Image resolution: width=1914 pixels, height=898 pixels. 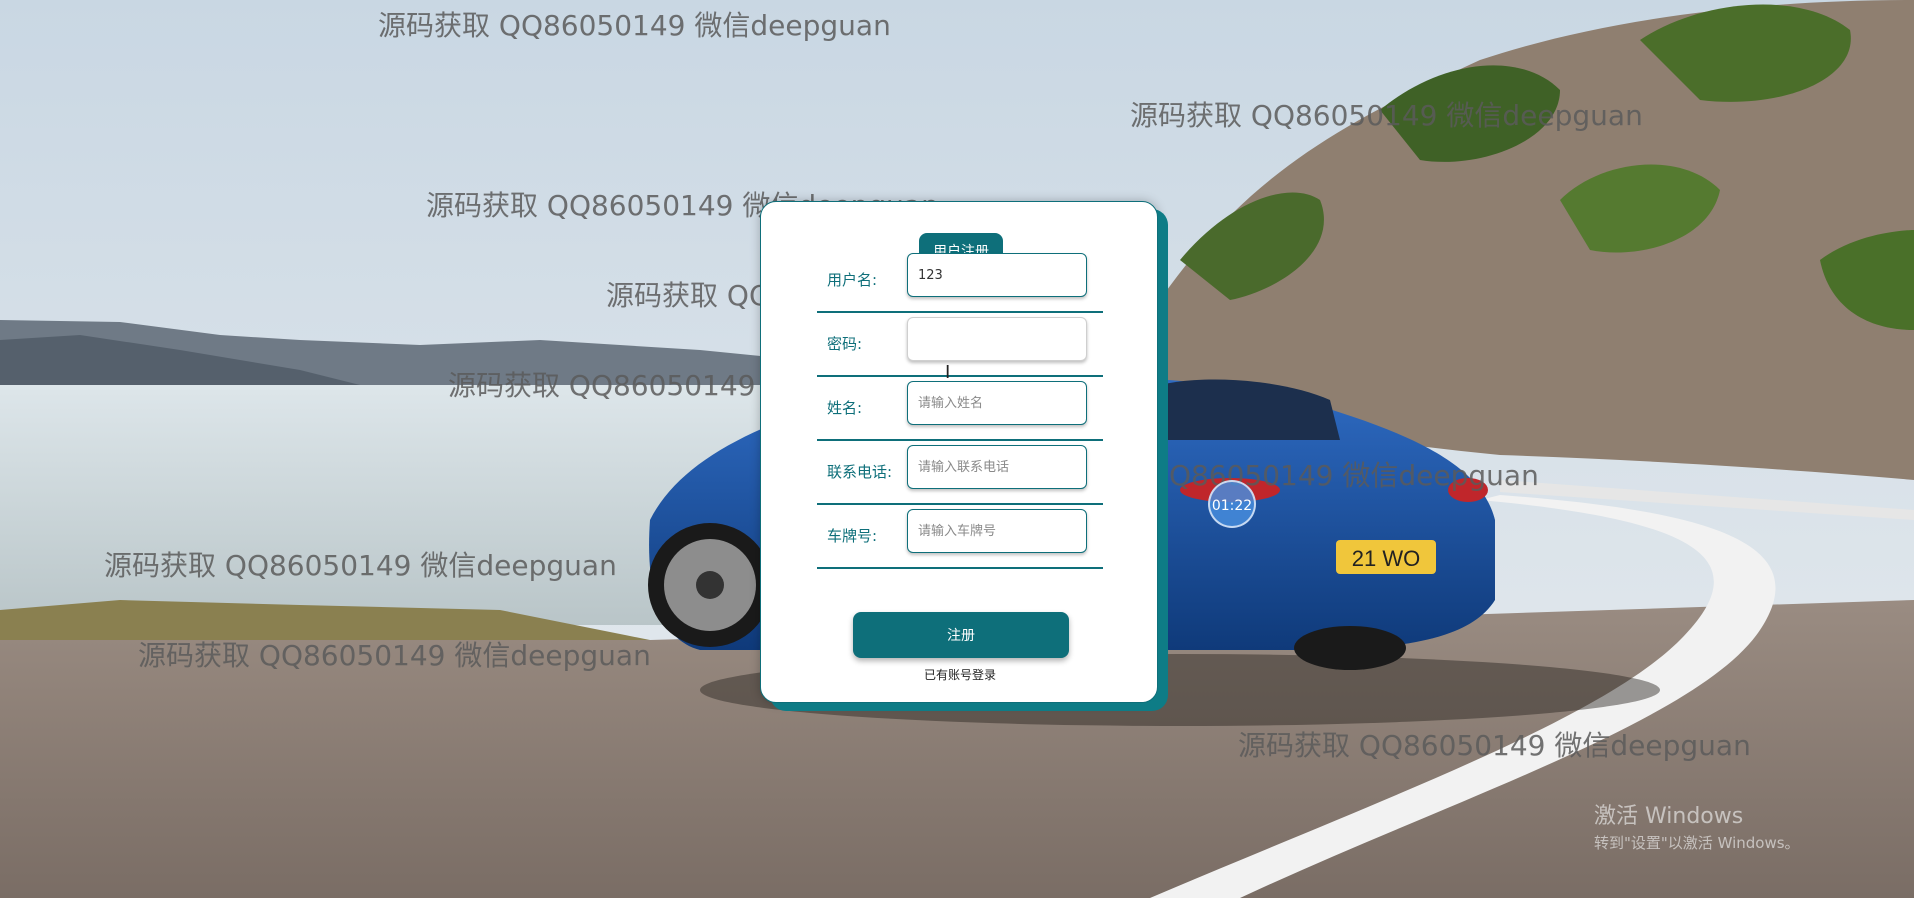 I want to click on windows-activation-notice: 激活 Windows 转到"设置"以激活 Windows。, so click(x=1697, y=825).